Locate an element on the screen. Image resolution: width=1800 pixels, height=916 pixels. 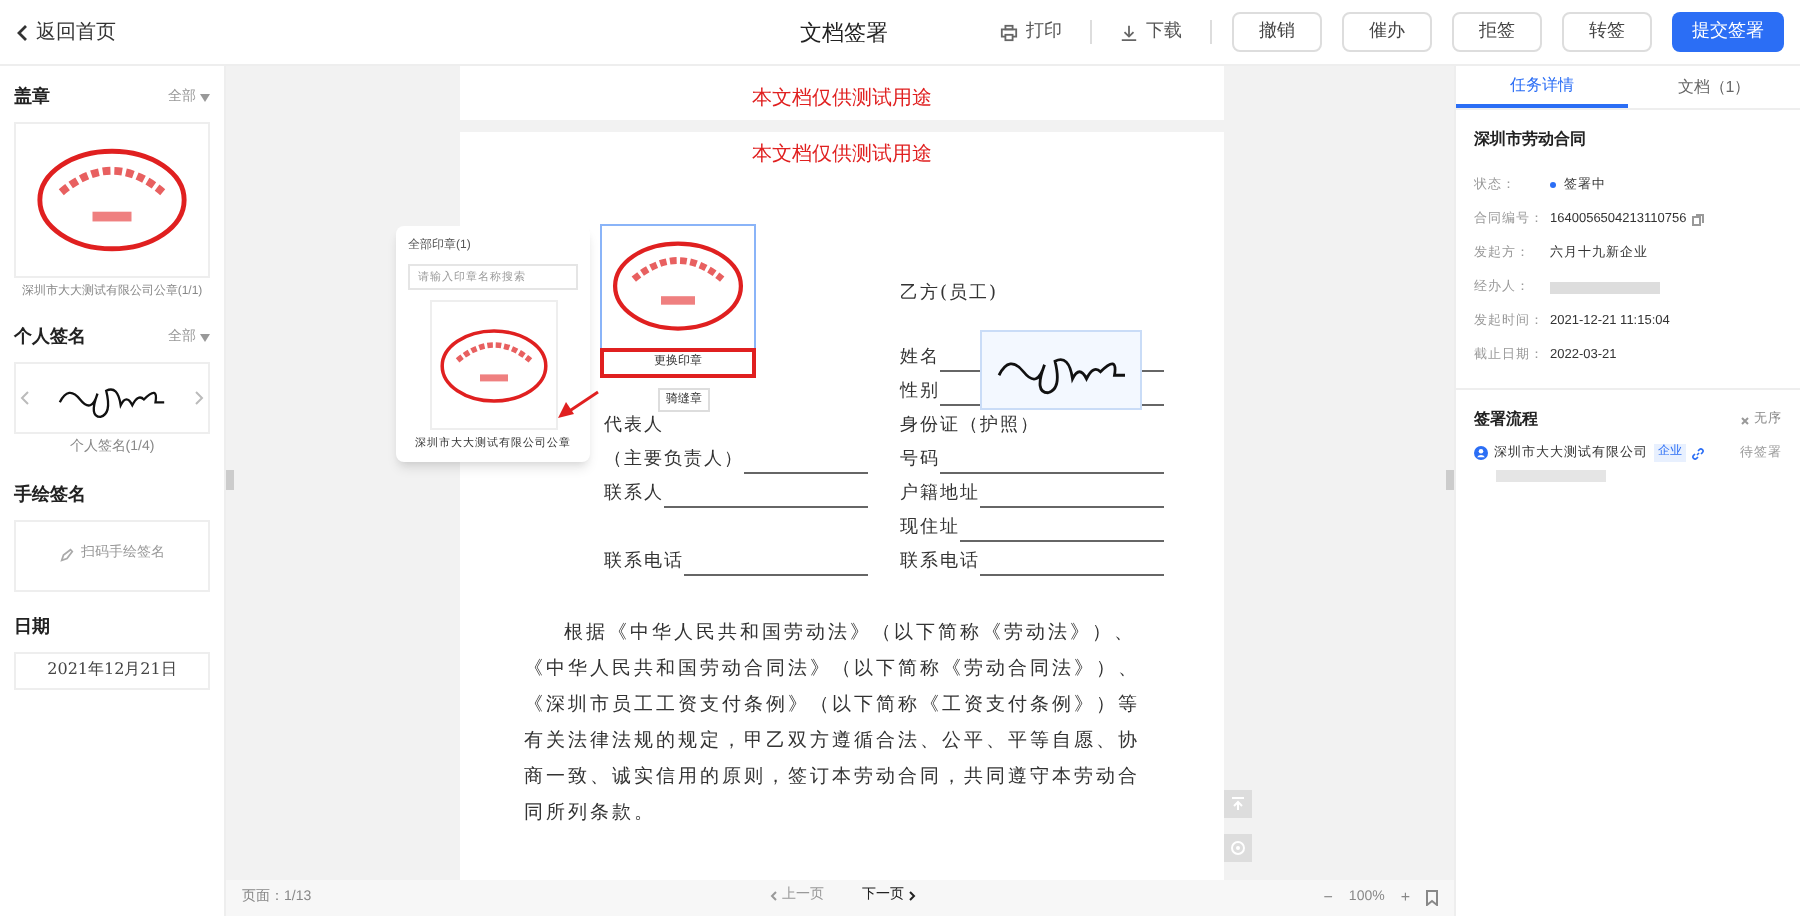
action-button: 转签 is located at coordinates (1607, 32).